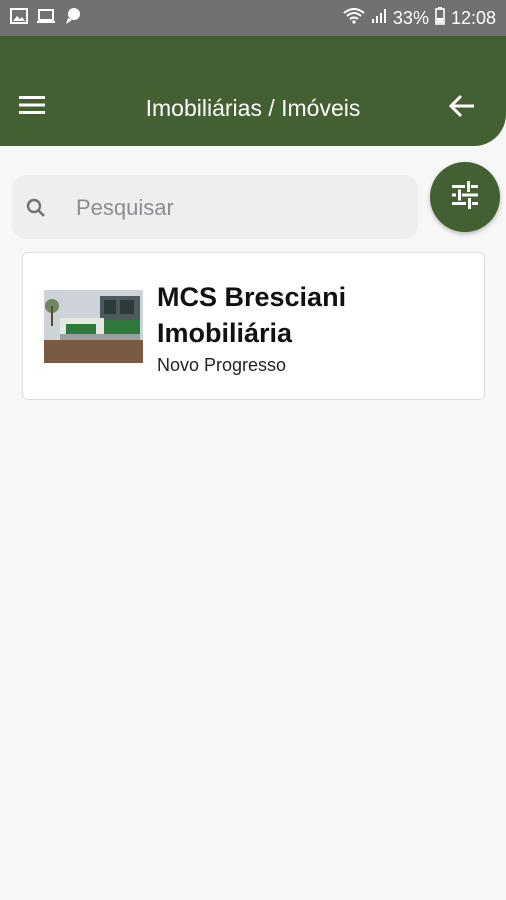 The width and height of the screenshot is (506, 900). I want to click on menu-button, so click(32, 107).